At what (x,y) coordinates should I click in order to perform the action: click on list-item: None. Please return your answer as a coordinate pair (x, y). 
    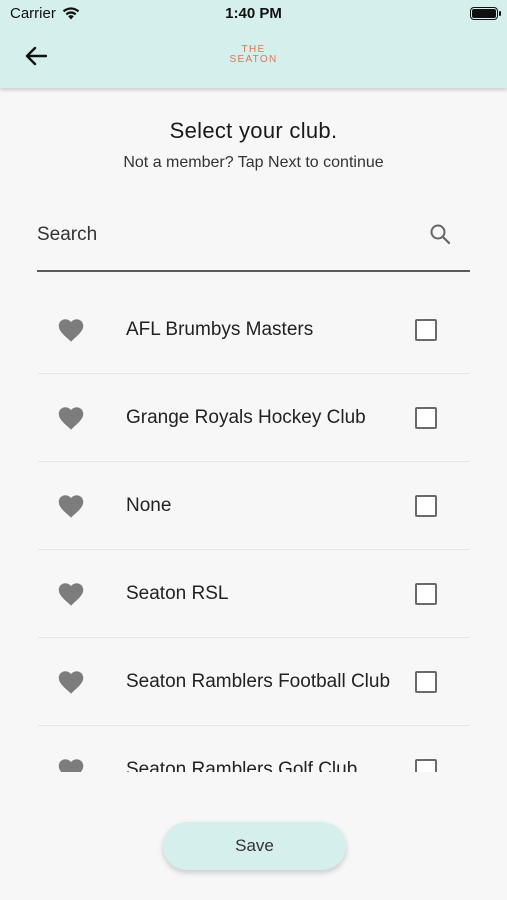
    Looking at the image, I should click on (254, 506).